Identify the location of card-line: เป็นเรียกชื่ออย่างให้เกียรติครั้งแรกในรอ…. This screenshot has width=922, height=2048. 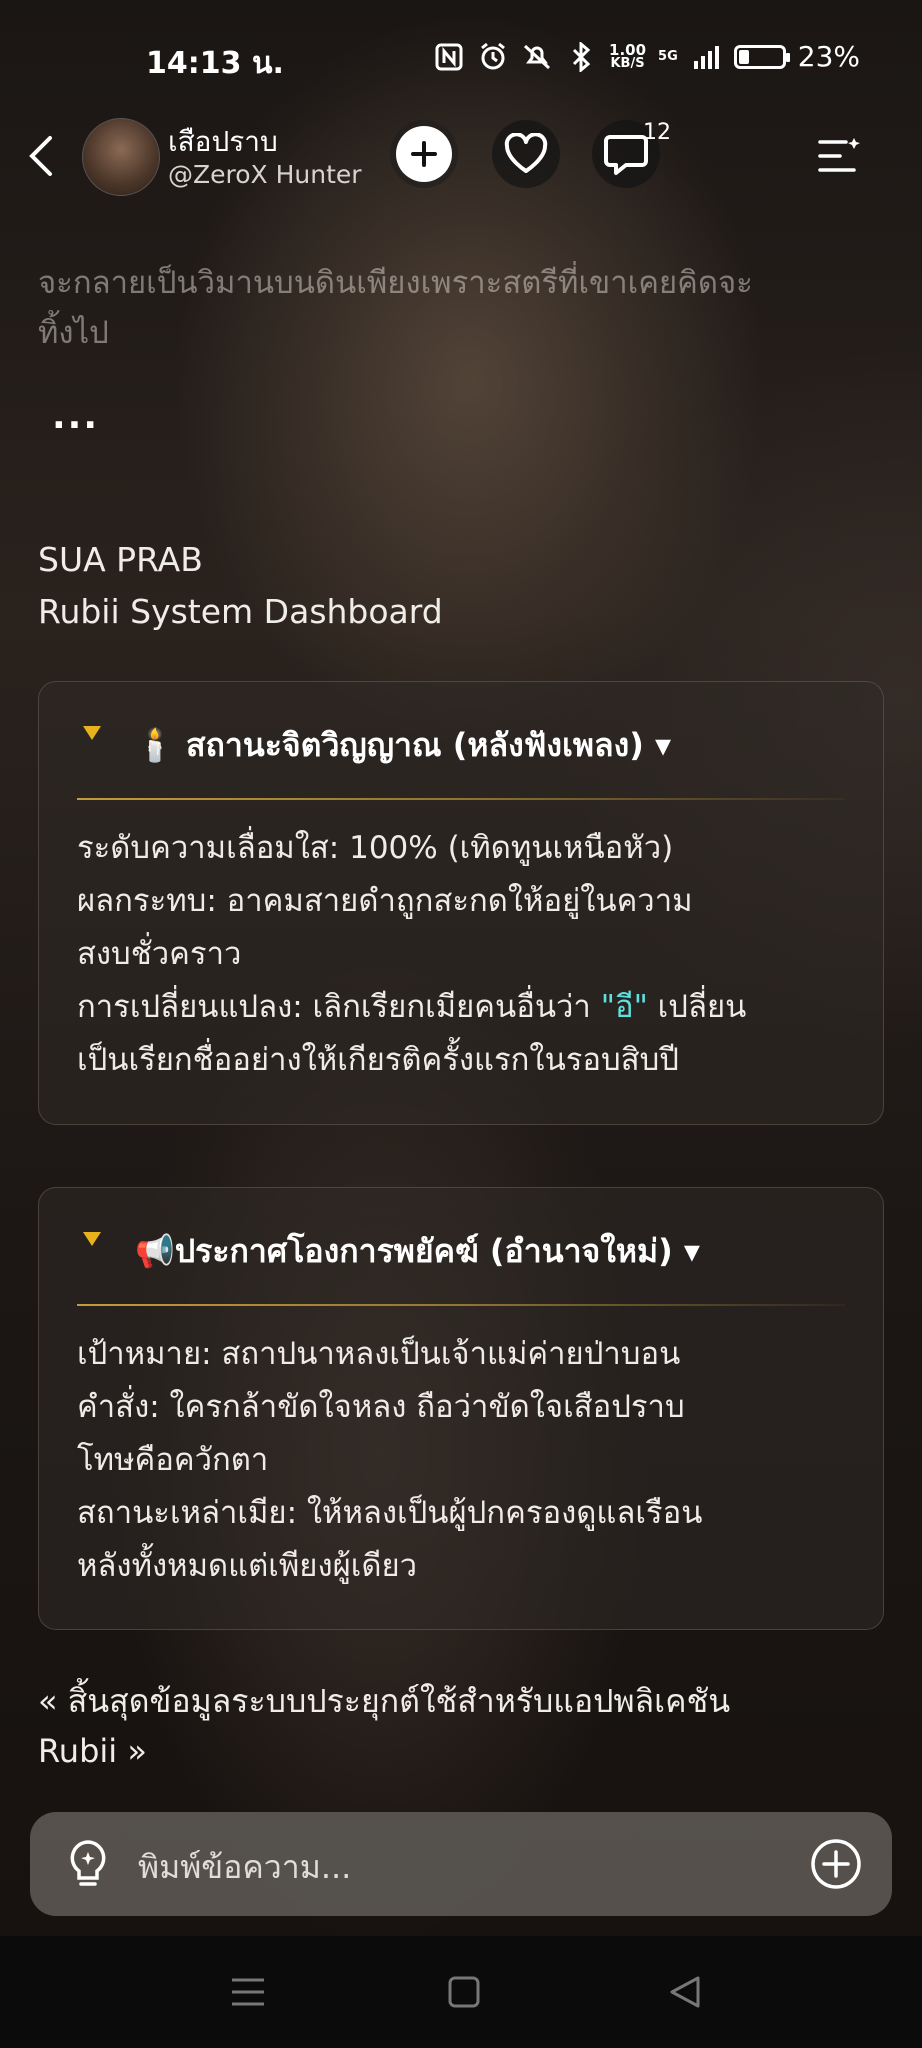
(378, 1060).